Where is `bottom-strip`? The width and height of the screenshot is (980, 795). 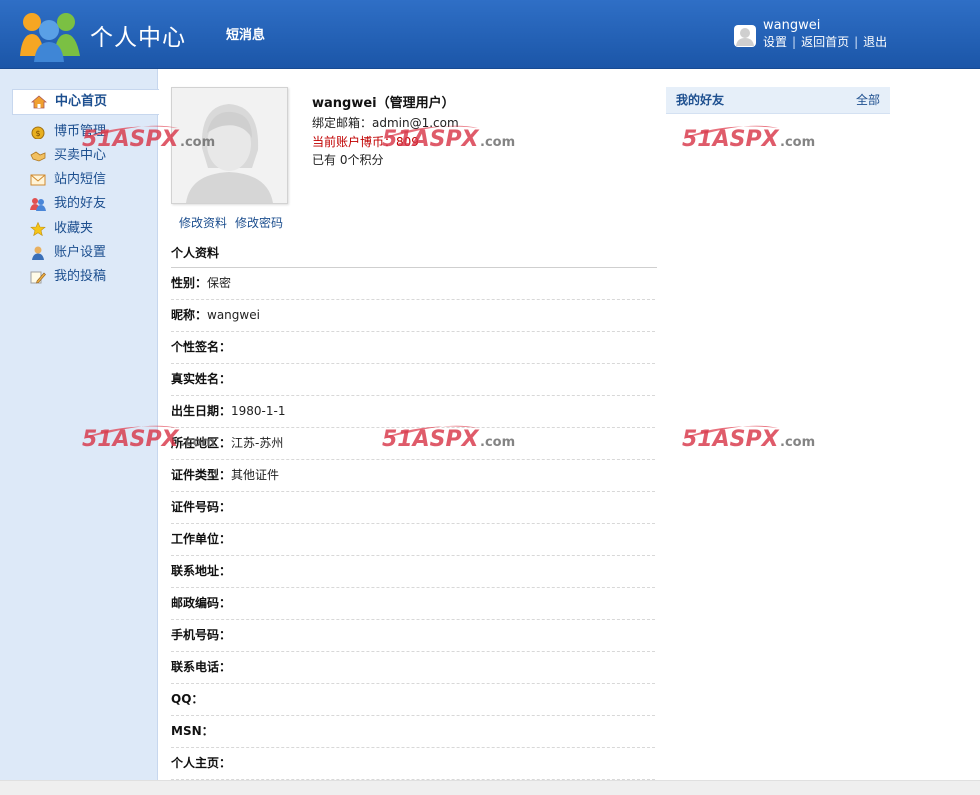 bottom-strip is located at coordinates (490, 787).